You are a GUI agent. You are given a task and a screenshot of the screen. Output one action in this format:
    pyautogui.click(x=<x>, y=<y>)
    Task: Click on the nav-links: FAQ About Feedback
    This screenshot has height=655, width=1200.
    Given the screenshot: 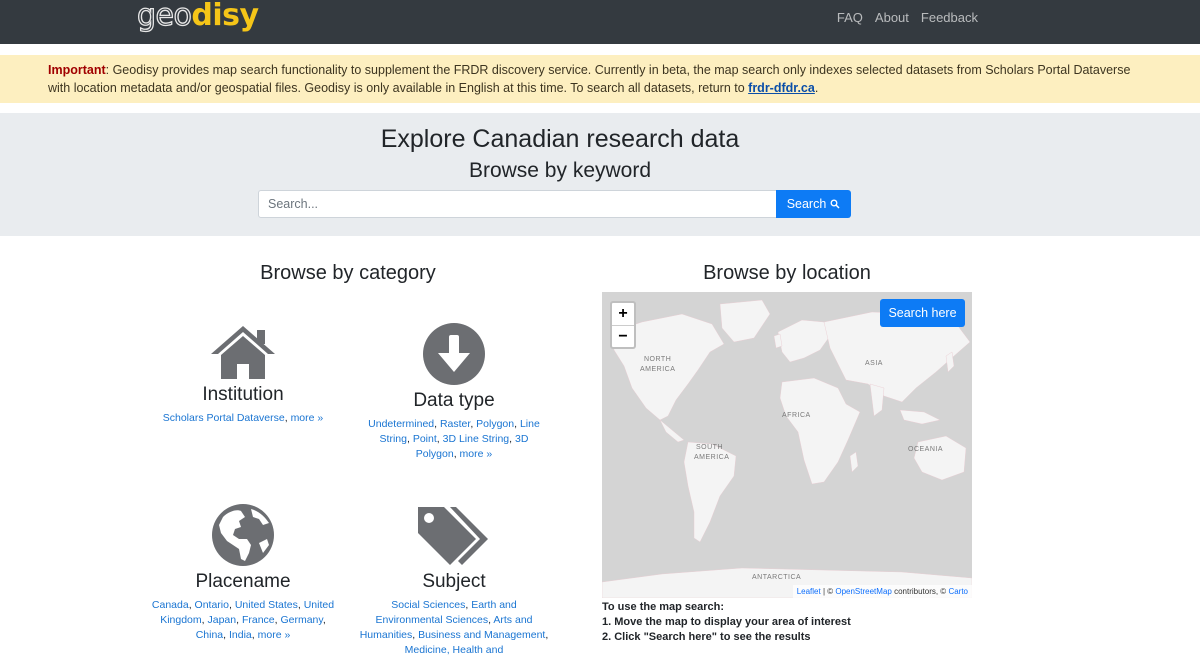 What is the action you would take?
    pyautogui.click(x=907, y=17)
    